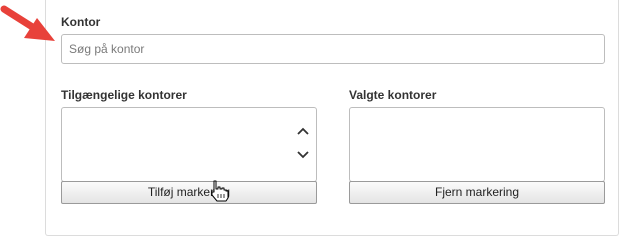 This screenshot has width=621, height=247. What do you see at coordinates (477, 144) in the screenshot?
I see `selected-offices-list` at bounding box center [477, 144].